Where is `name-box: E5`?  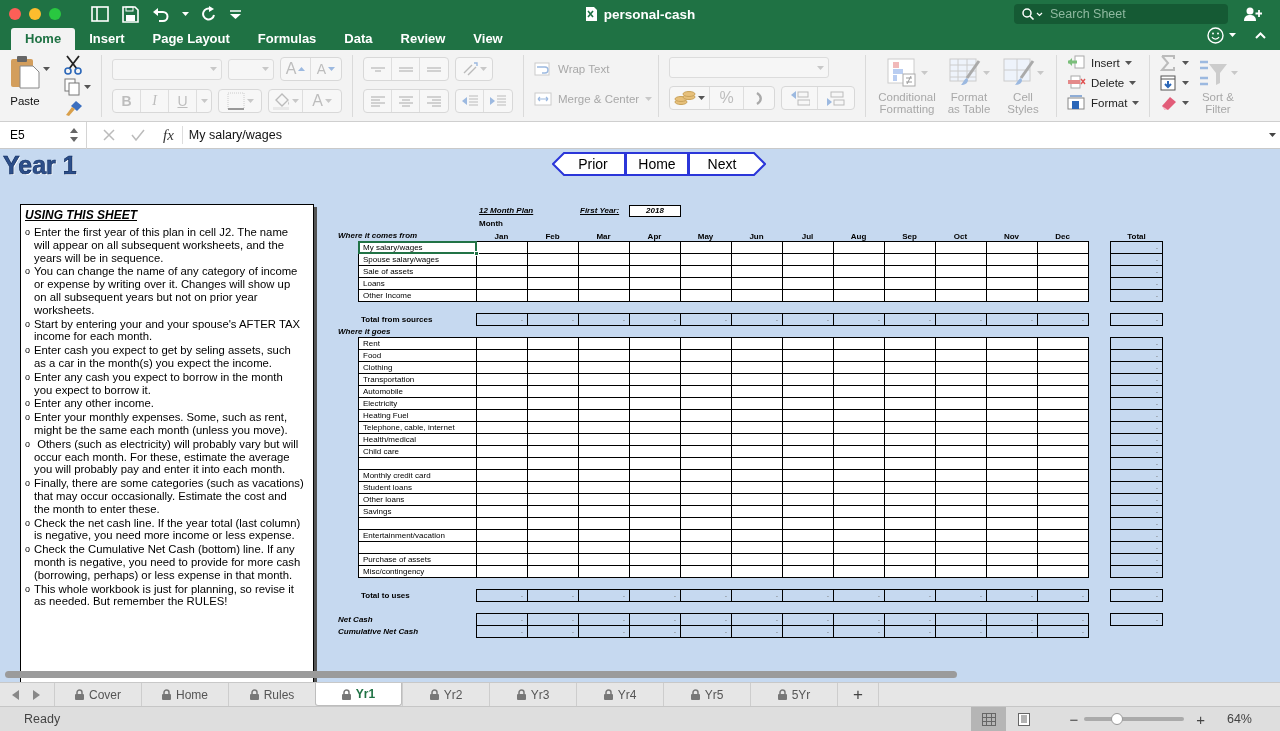 name-box: E5 is located at coordinates (43, 135).